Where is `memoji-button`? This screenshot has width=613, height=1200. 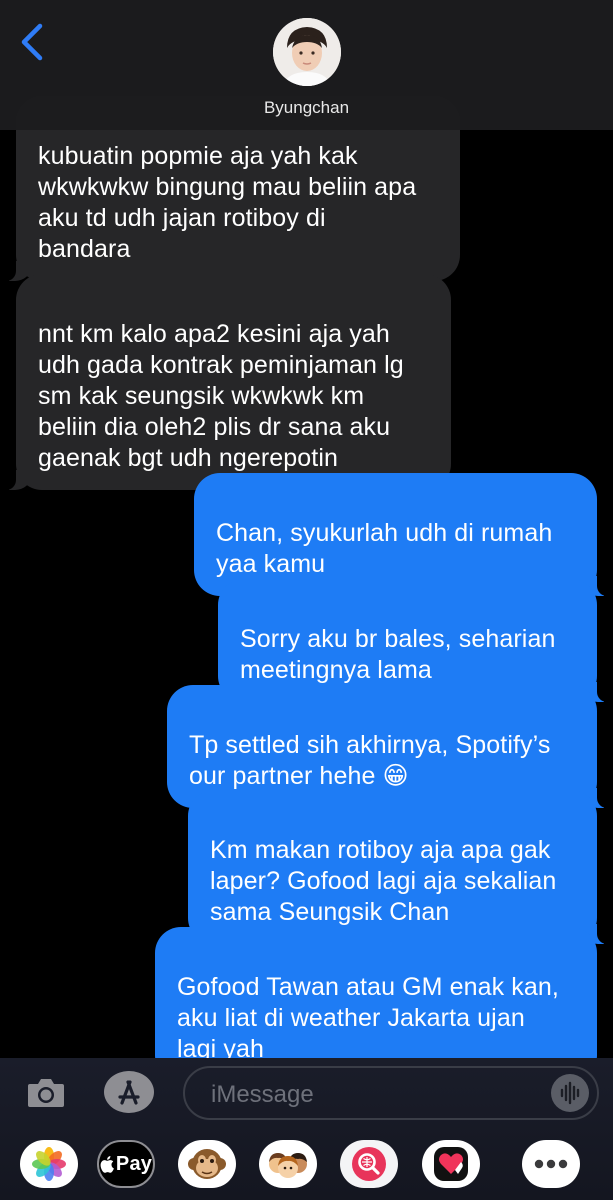 memoji-button is located at coordinates (288, 1164).